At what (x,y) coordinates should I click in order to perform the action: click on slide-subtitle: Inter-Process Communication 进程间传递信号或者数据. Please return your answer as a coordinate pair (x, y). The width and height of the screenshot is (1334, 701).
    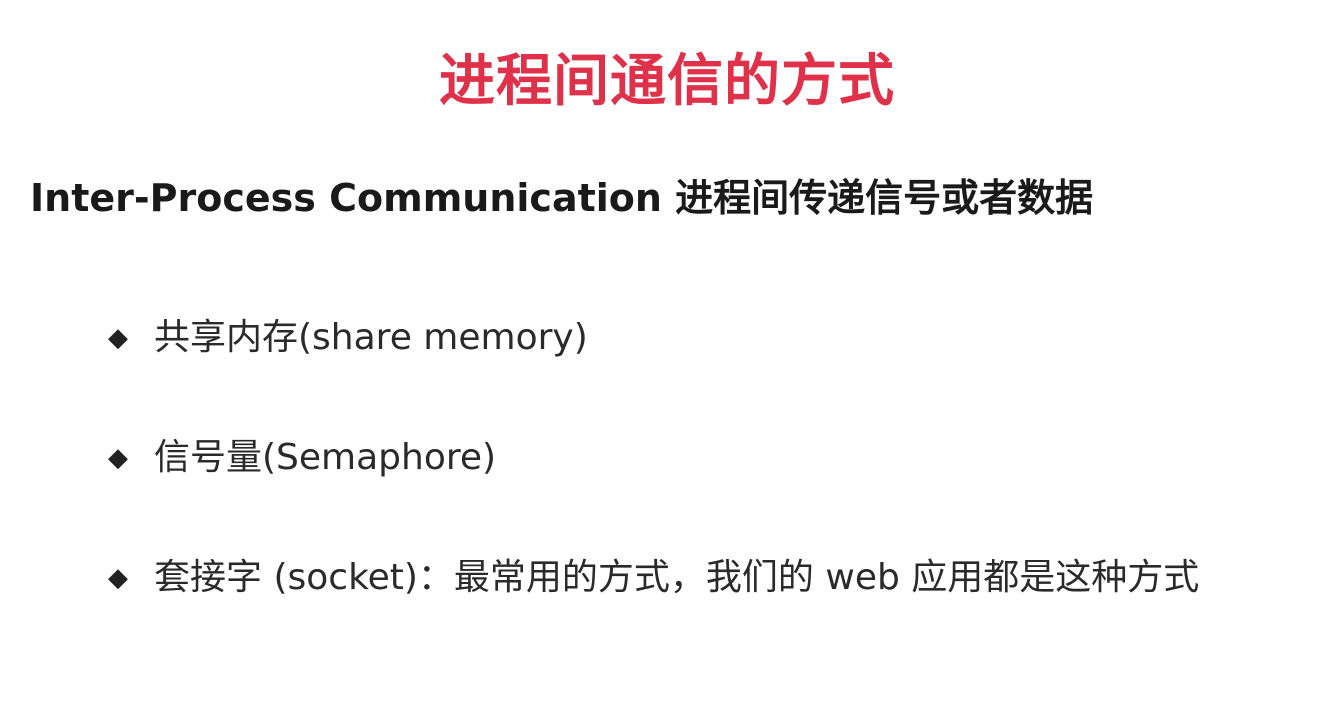
    Looking at the image, I should click on (562, 198).